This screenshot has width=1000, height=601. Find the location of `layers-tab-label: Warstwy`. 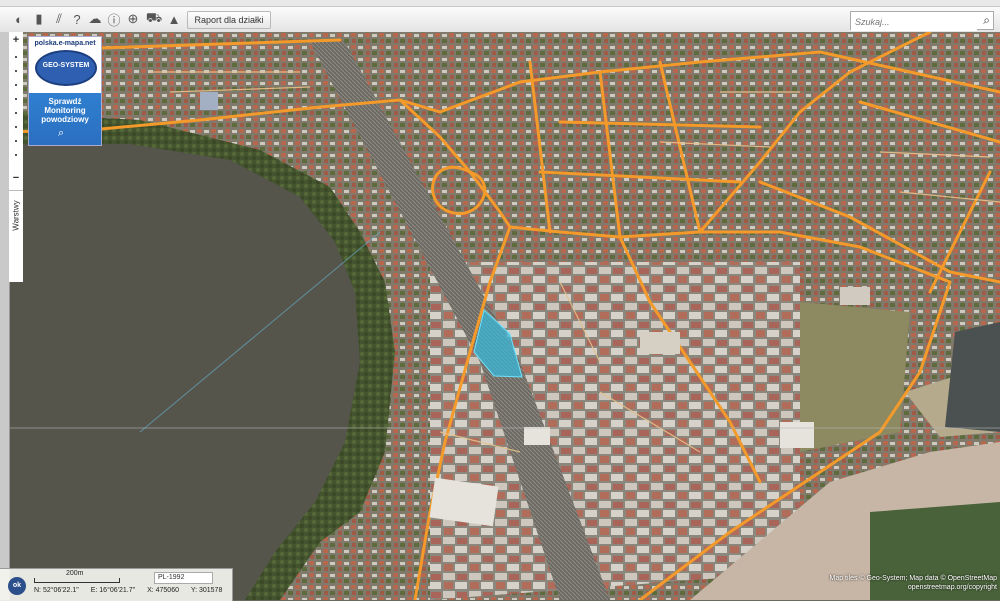

layers-tab-label: Warstwy is located at coordinates (16, 215).